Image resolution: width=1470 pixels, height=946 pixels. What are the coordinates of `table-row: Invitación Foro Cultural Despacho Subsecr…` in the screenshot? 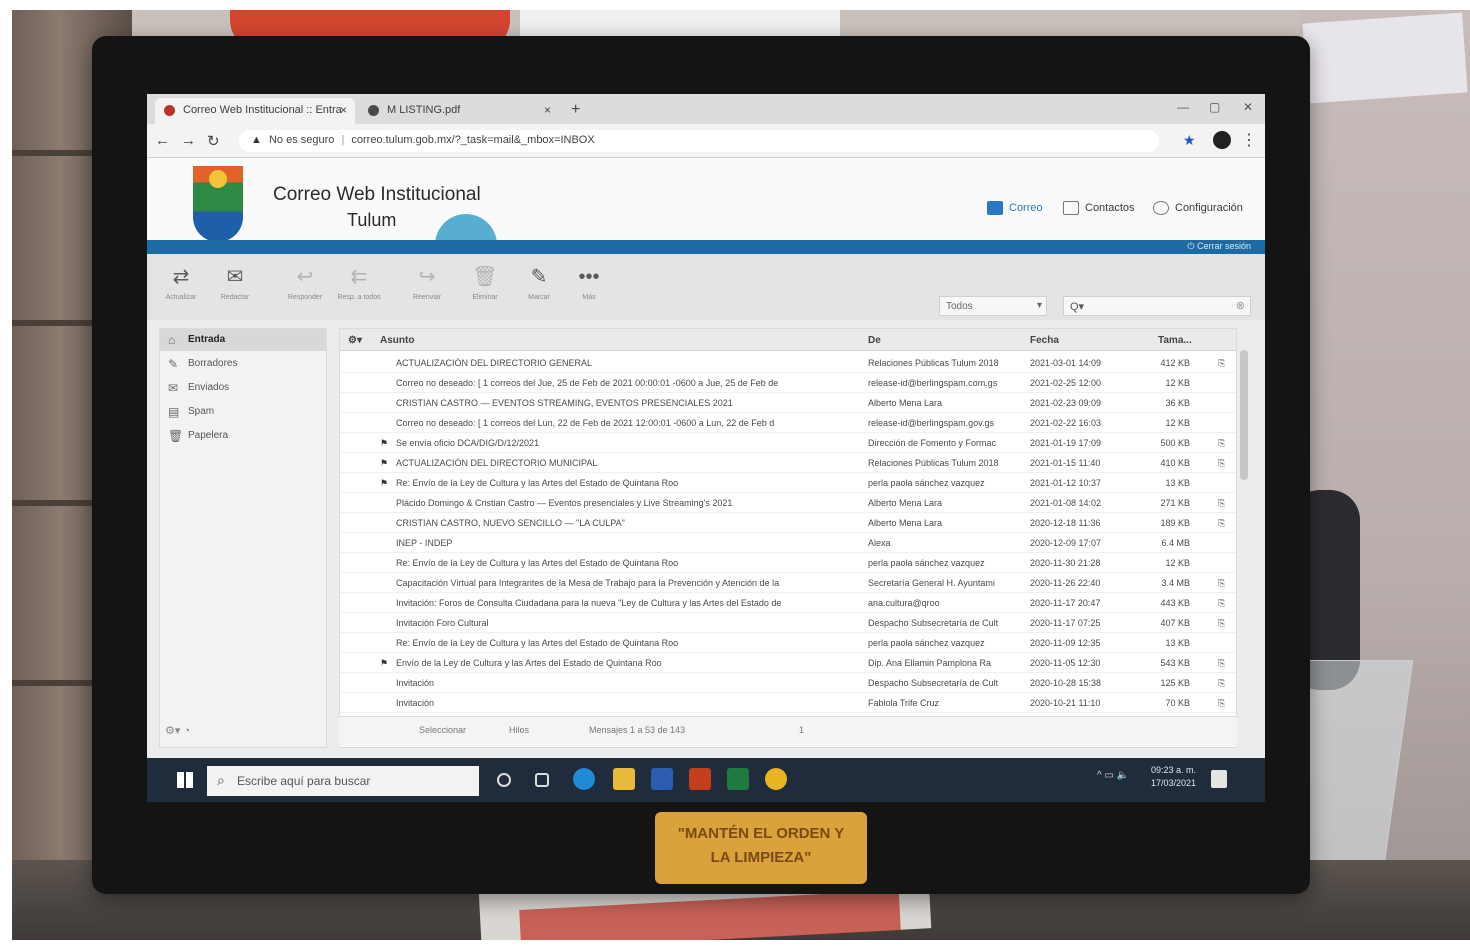 It's located at (788, 623).